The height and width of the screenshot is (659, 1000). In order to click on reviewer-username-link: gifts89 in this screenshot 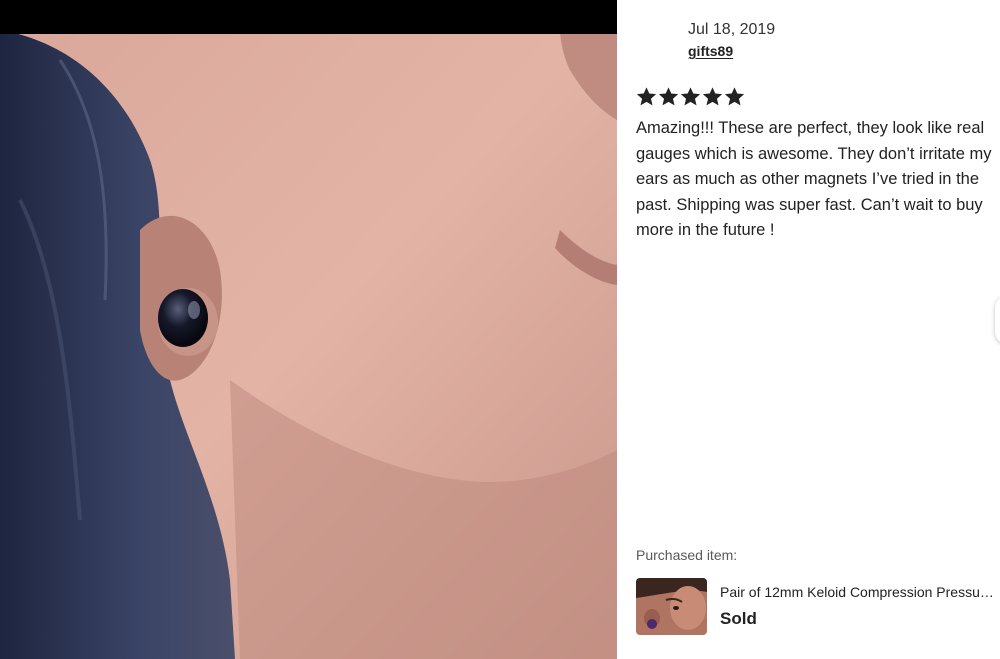, I will do `click(710, 51)`.